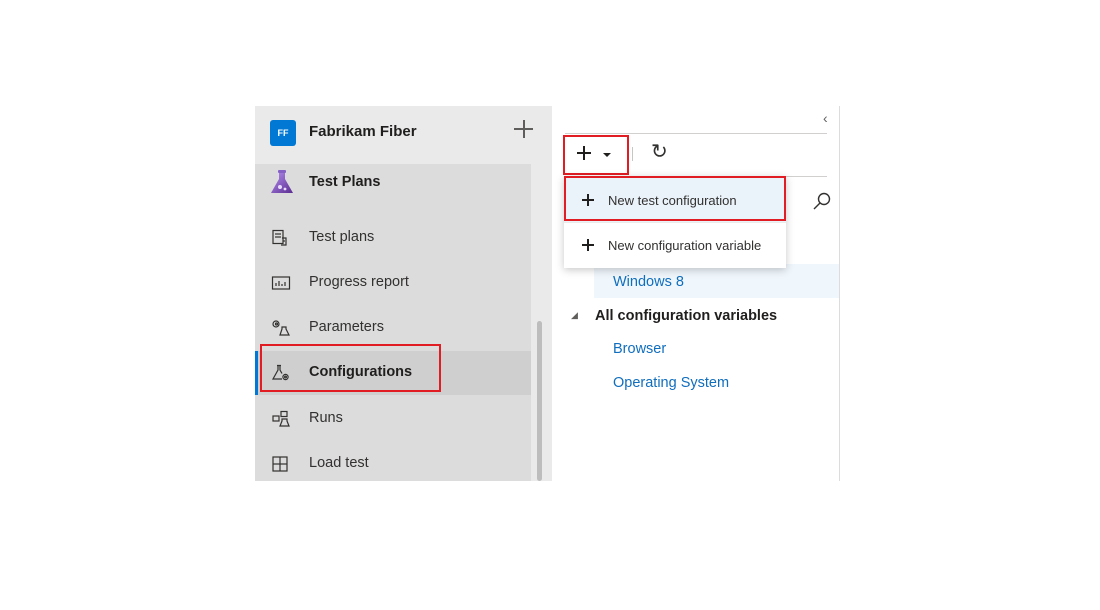  I want to click on configurations-highlight-box, so click(350, 368).